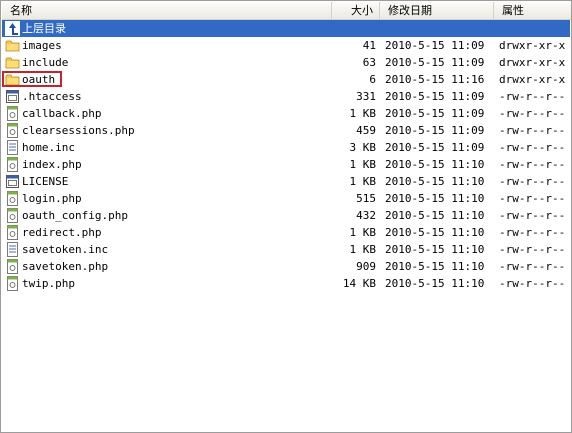 The height and width of the screenshot is (433, 572). What do you see at coordinates (366, 96) in the screenshot?
I see `file-size: 331` at bounding box center [366, 96].